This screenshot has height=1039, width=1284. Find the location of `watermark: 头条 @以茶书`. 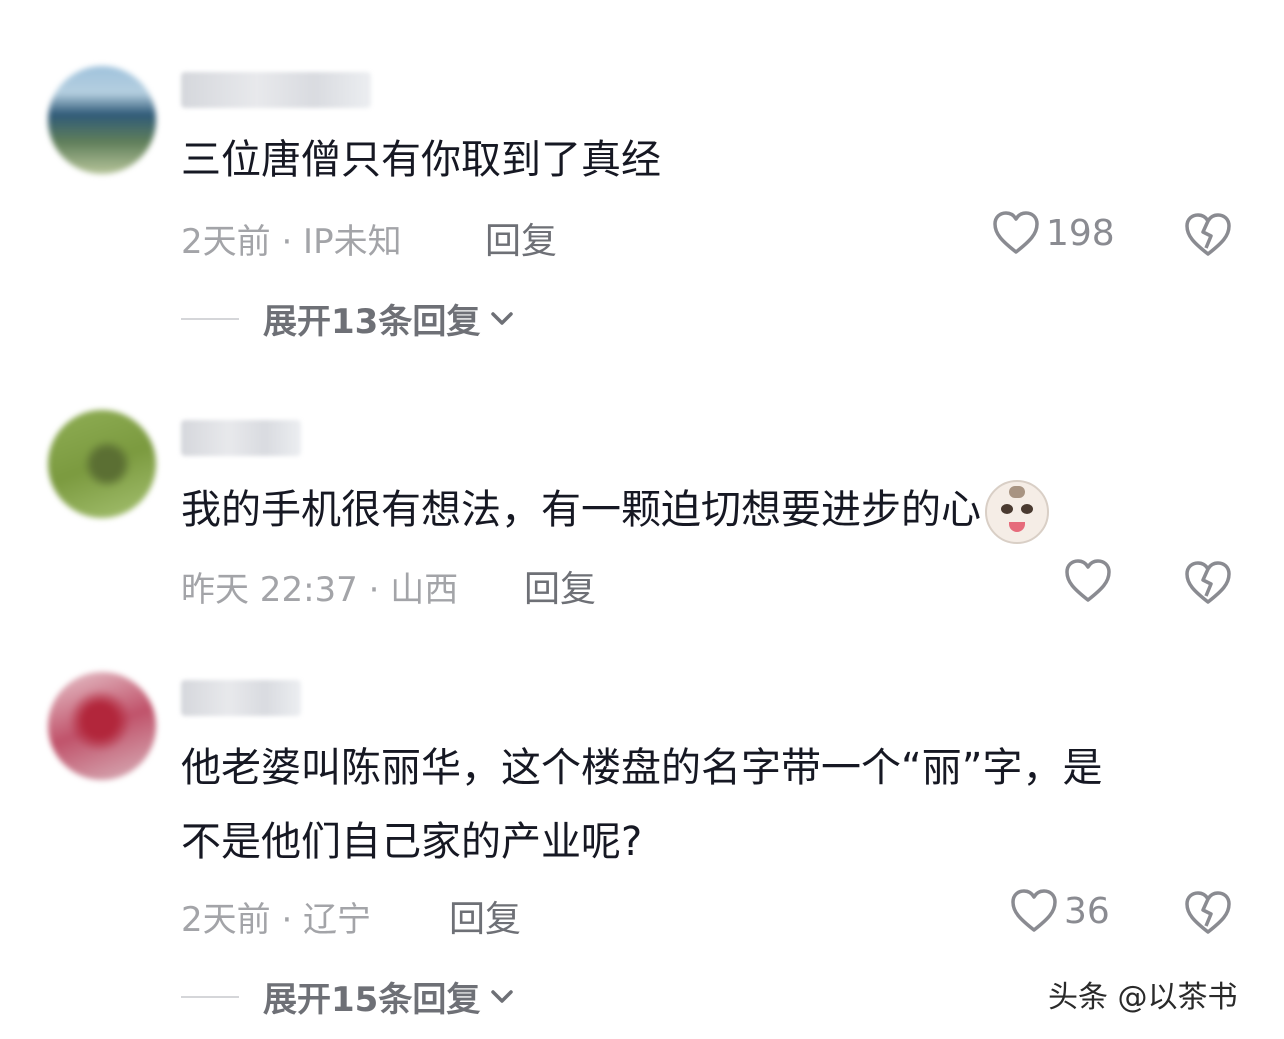

watermark: 头条 @以茶书 is located at coordinates (1143, 997).